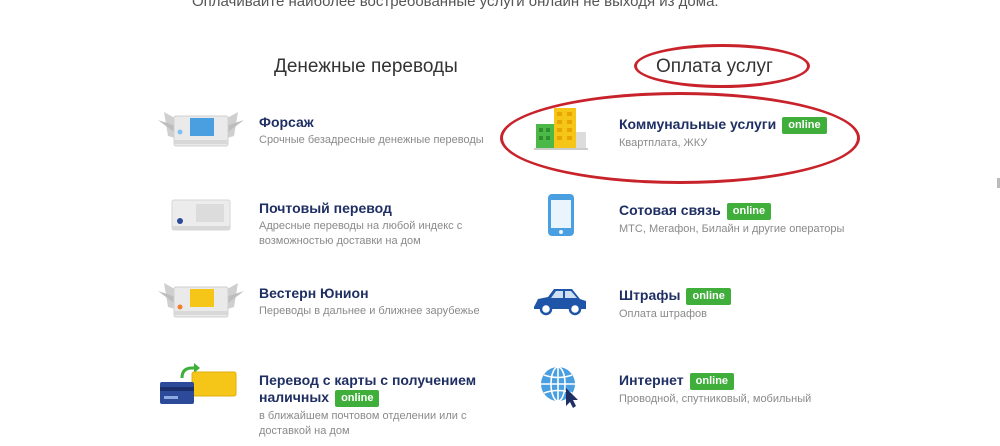  I want to click on service-subtitle: Квартплата, ЖКУ, so click(663, 143).